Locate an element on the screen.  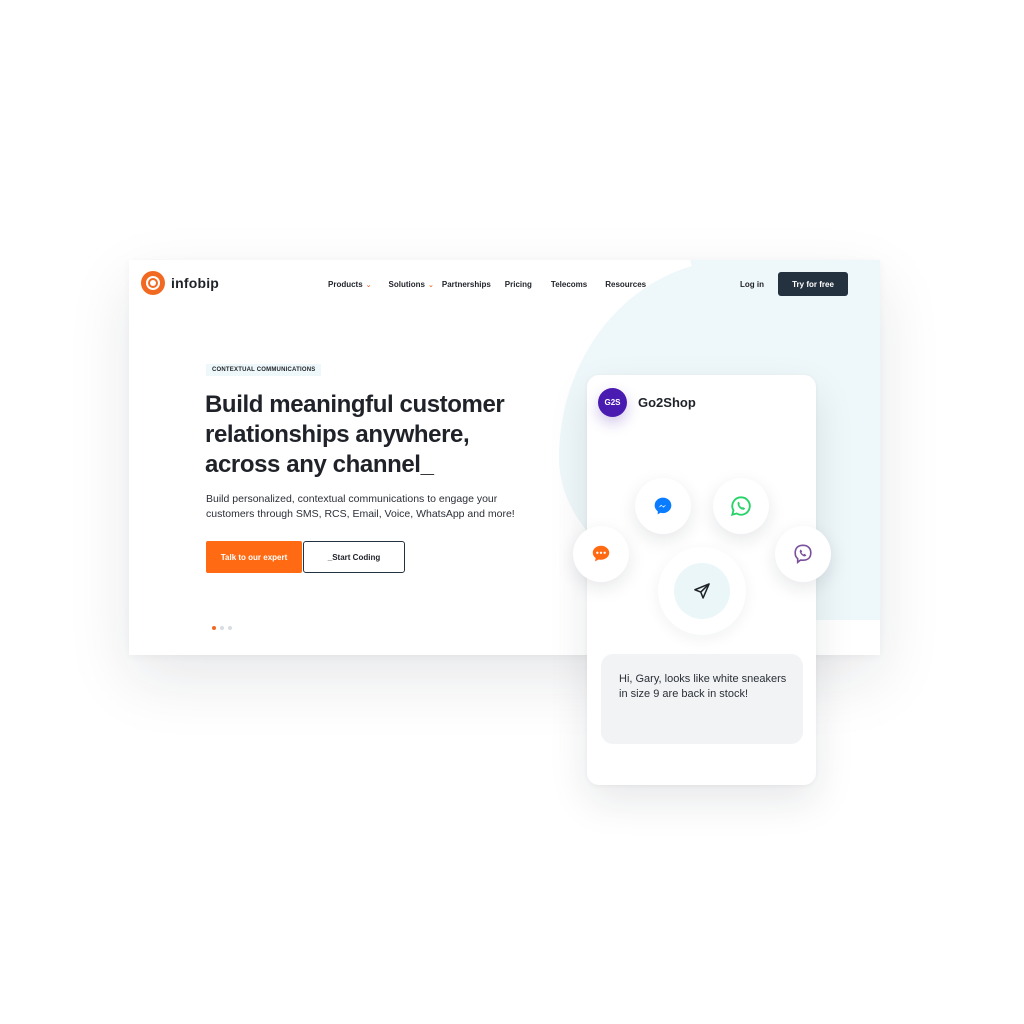
nav-item-pricing: Pricing is located at coordinates (518, 284).